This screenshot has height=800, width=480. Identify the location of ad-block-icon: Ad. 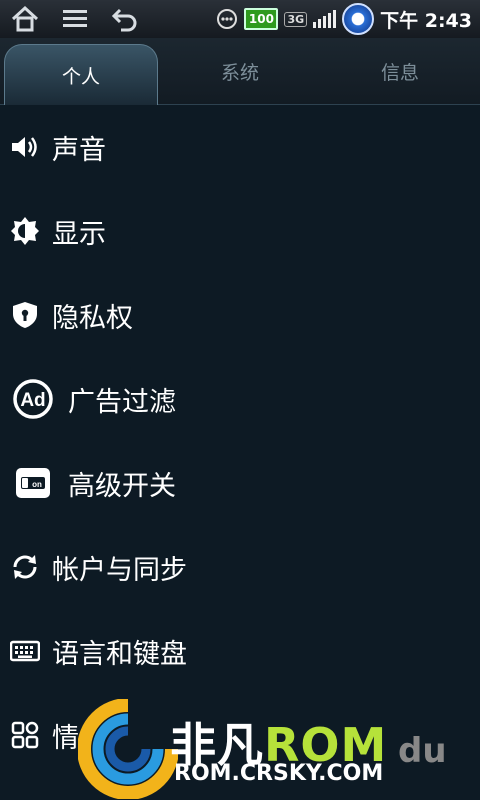
(33, 399).